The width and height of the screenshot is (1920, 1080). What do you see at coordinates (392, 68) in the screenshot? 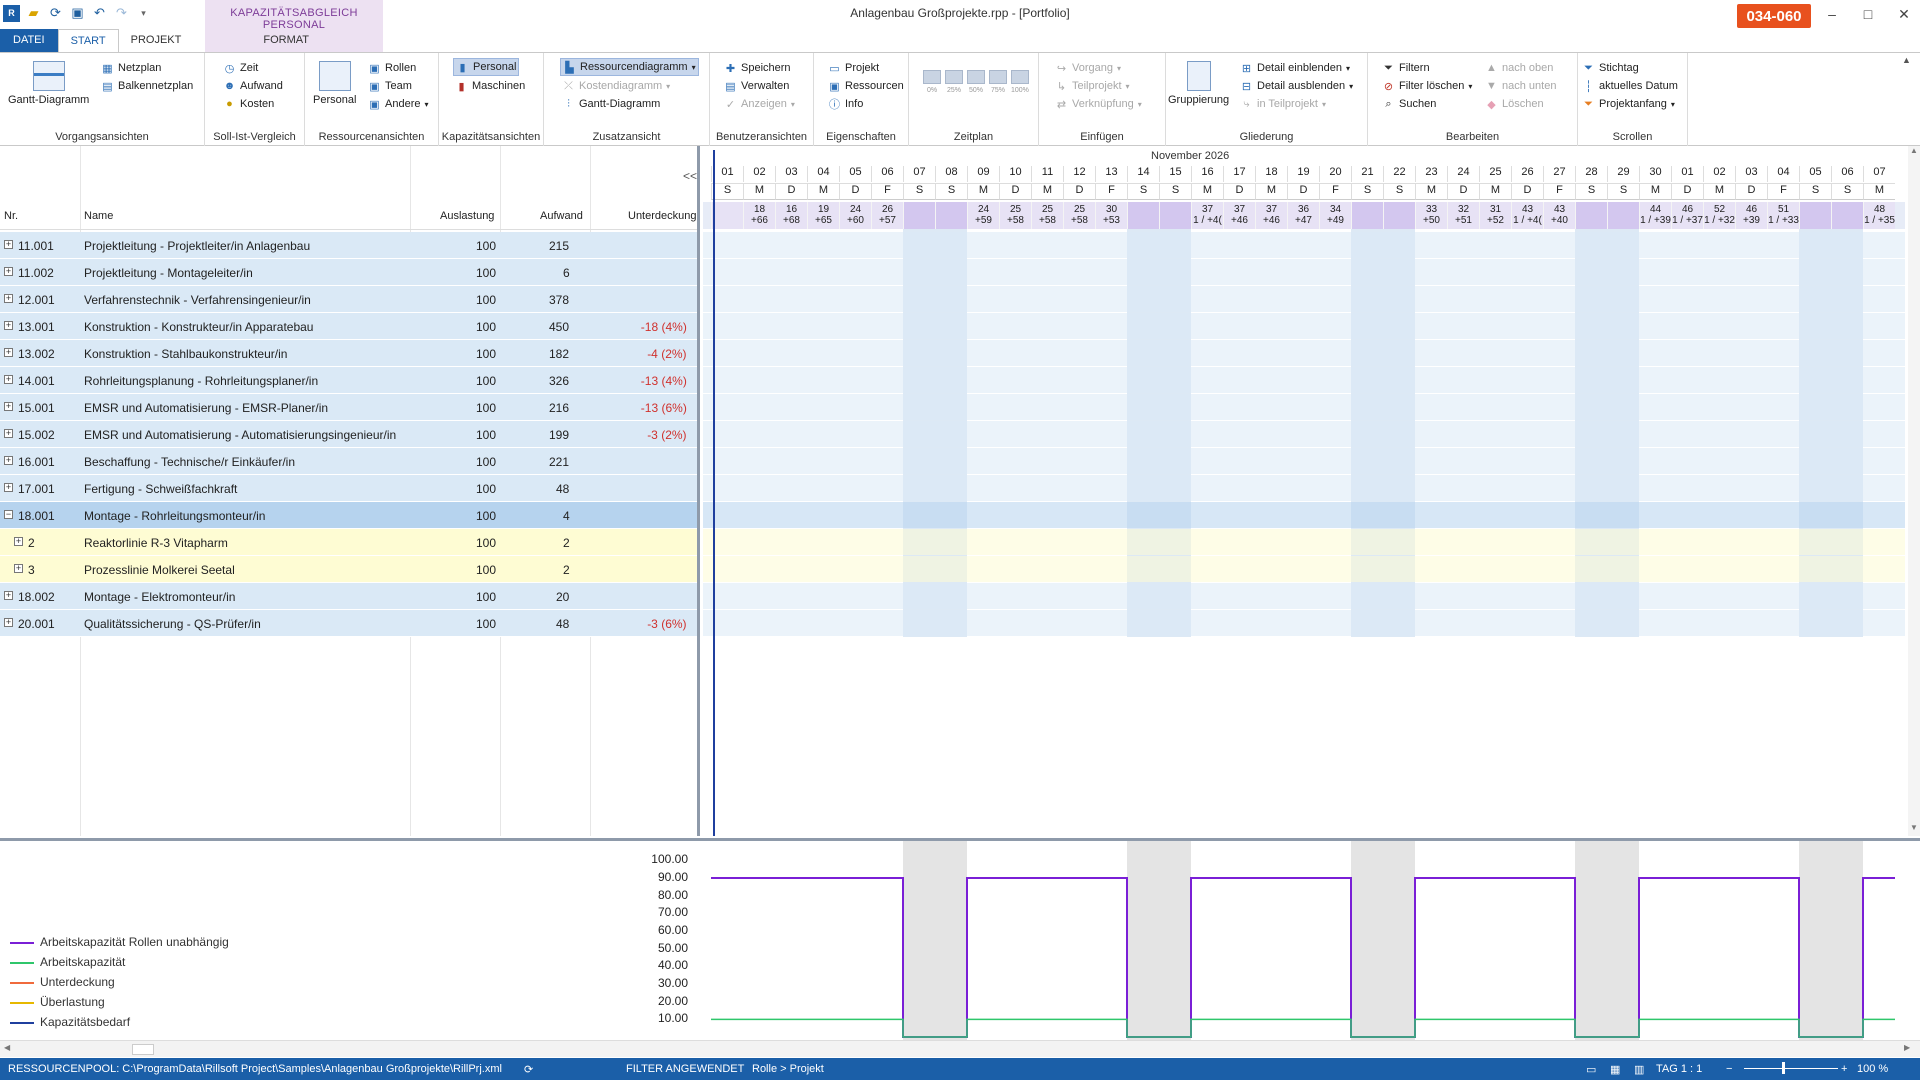
I see `rollen-button: ▣ Rollen` at bounding box center [392, 68].